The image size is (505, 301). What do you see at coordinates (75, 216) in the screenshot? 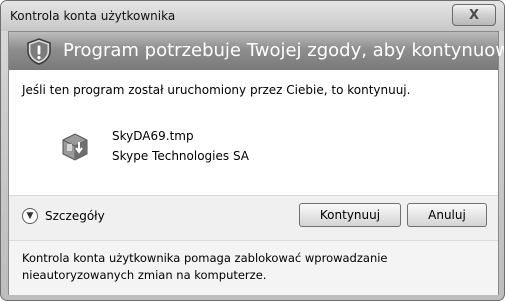
I see `details-label: Szczegóły` at bounding box center [75, 216].